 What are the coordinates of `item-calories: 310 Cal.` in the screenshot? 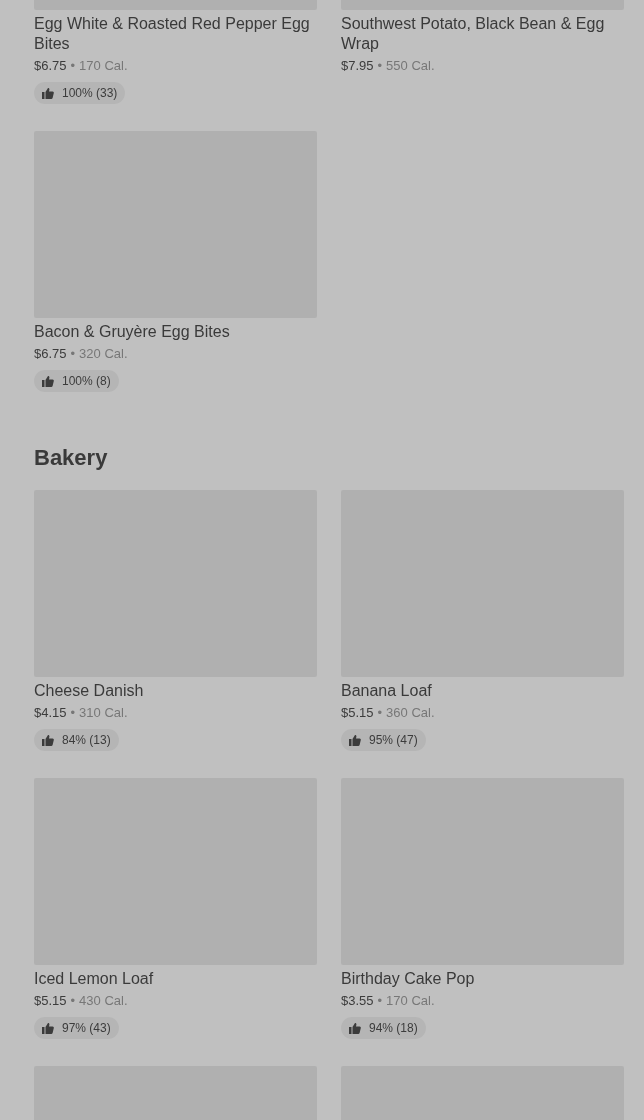 It's located at (103, 713).